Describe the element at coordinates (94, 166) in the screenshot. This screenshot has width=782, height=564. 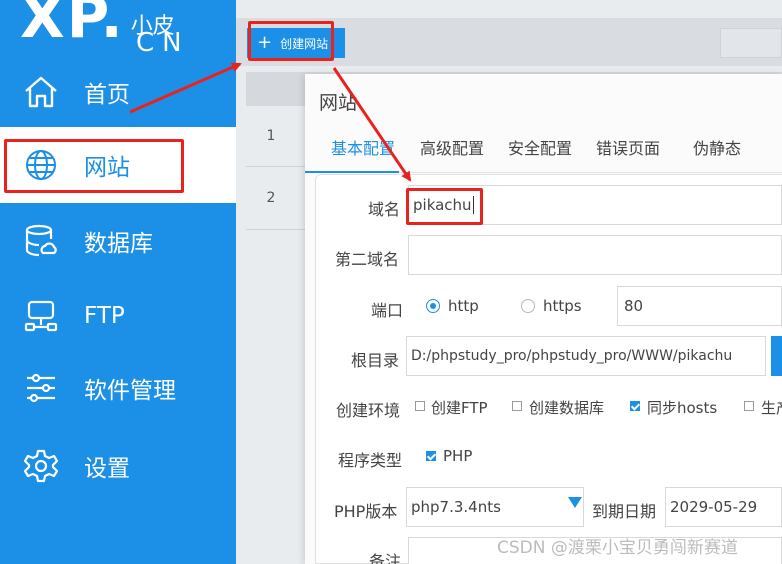
I see `highlight-box-website-nav` at that location.